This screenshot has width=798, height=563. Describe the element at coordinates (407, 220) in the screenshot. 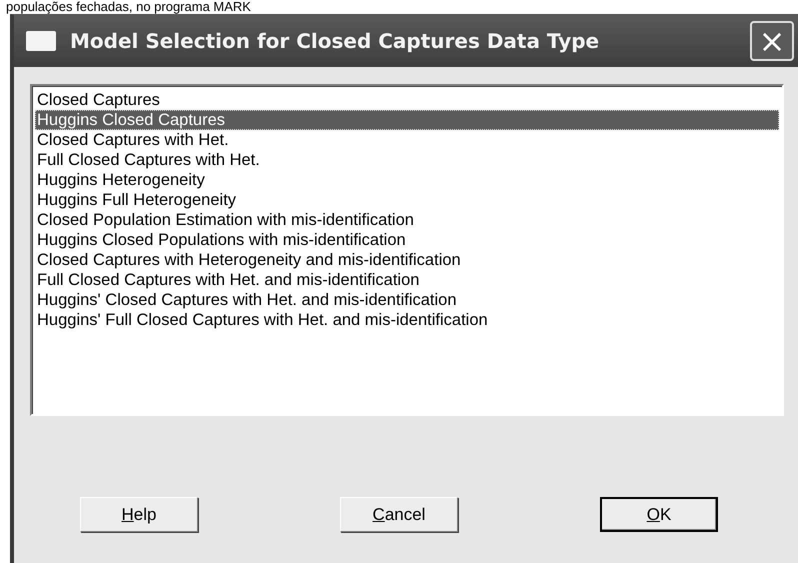

I see `list-item: Closed Population Estimation with mis-identification` at that location.